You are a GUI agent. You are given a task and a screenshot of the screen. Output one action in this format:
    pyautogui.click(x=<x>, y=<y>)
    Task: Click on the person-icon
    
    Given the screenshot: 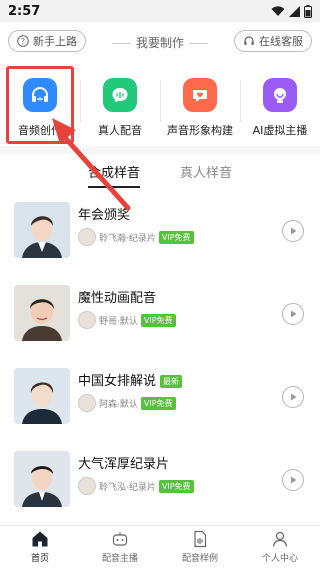 What is the action you would take?
    pyautogui.click(x=280, y=539)
    